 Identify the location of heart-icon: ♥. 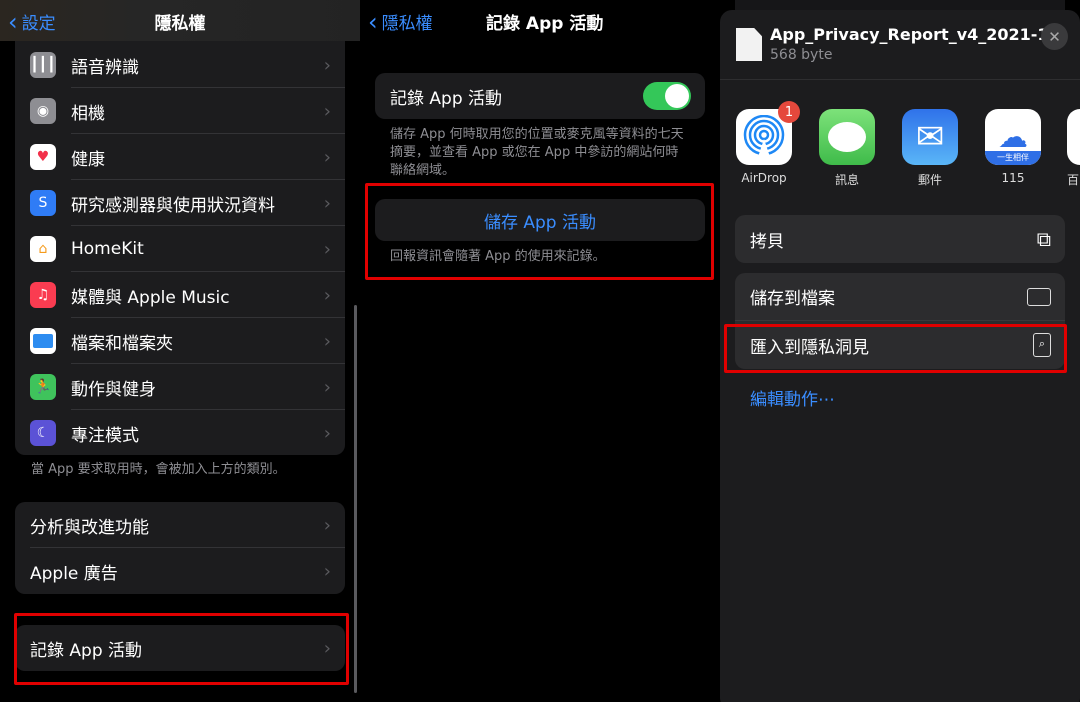
(43, 157).